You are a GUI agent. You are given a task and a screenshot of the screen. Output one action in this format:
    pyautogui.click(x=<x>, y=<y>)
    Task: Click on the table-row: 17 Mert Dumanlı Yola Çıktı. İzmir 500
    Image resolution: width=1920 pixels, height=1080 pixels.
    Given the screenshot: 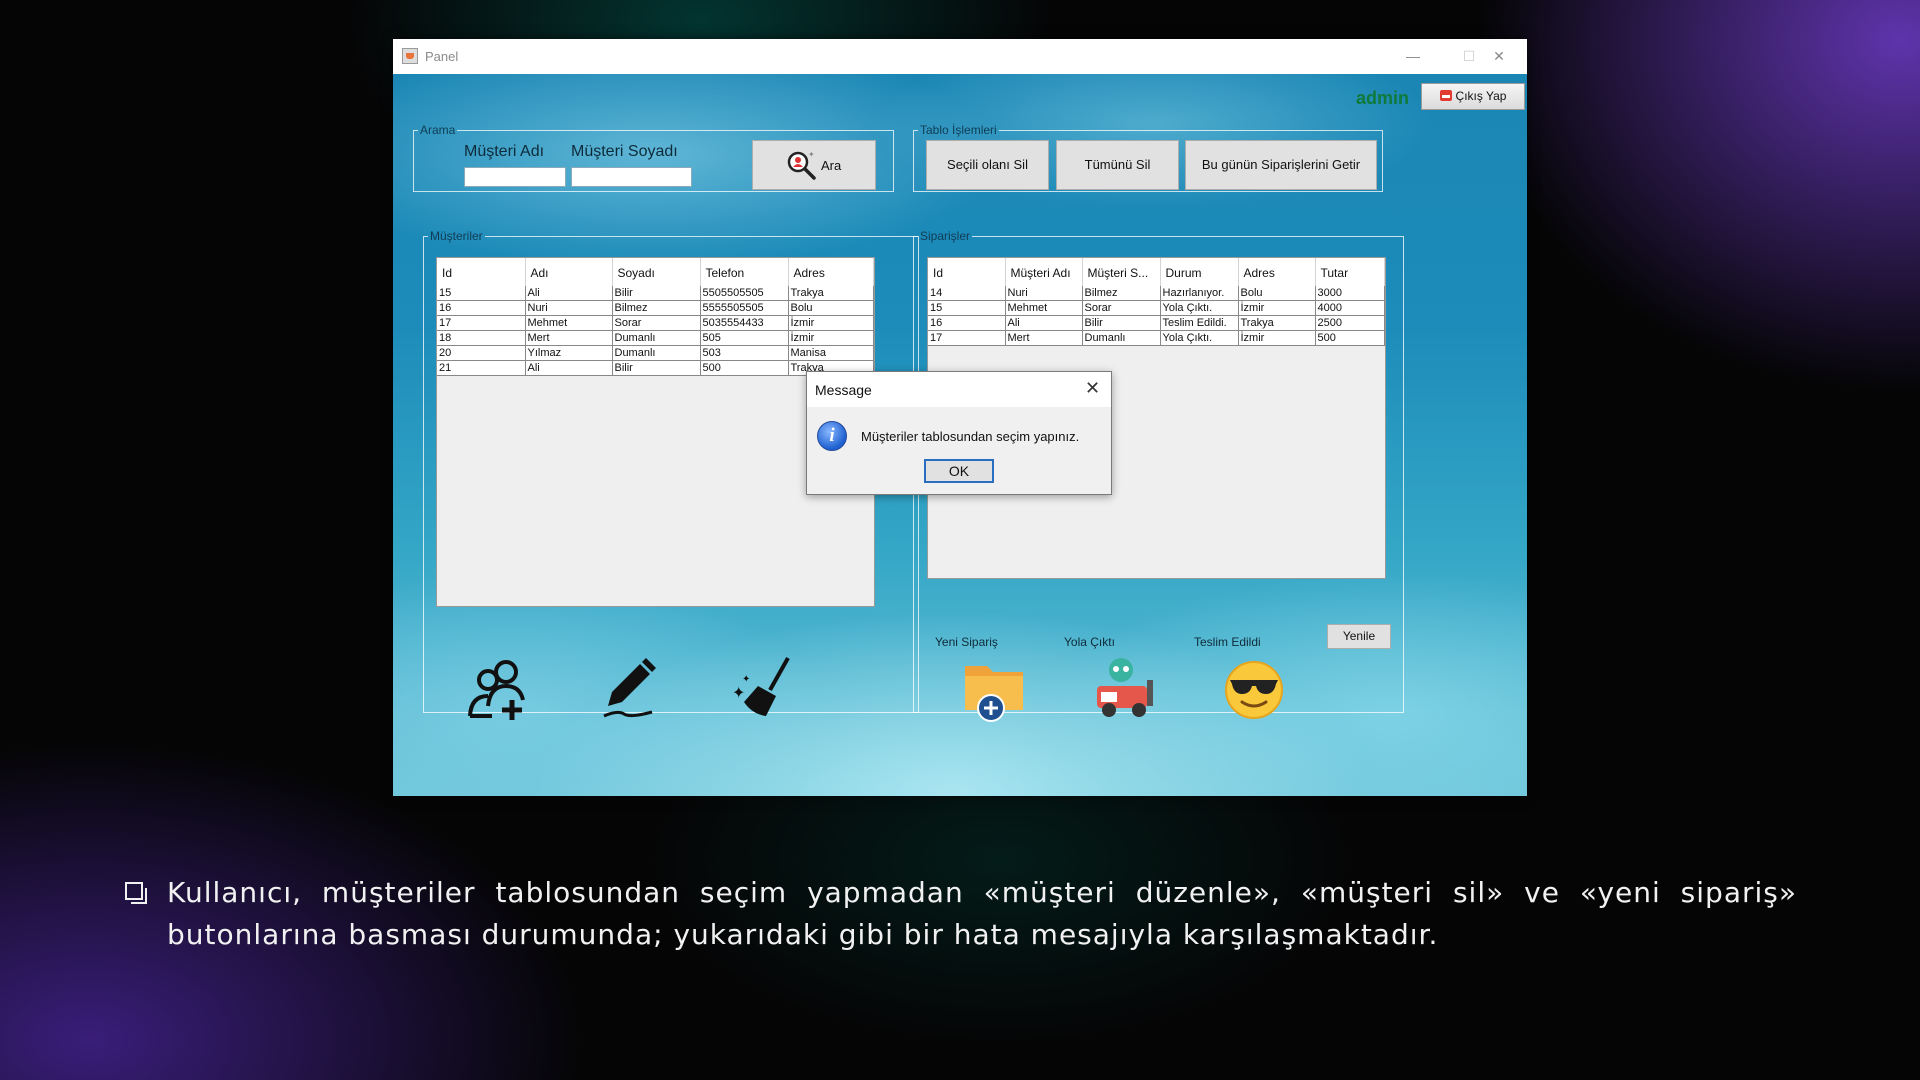 What is the action you would take?
    pyautogui.click(x=1156, y=338)
    